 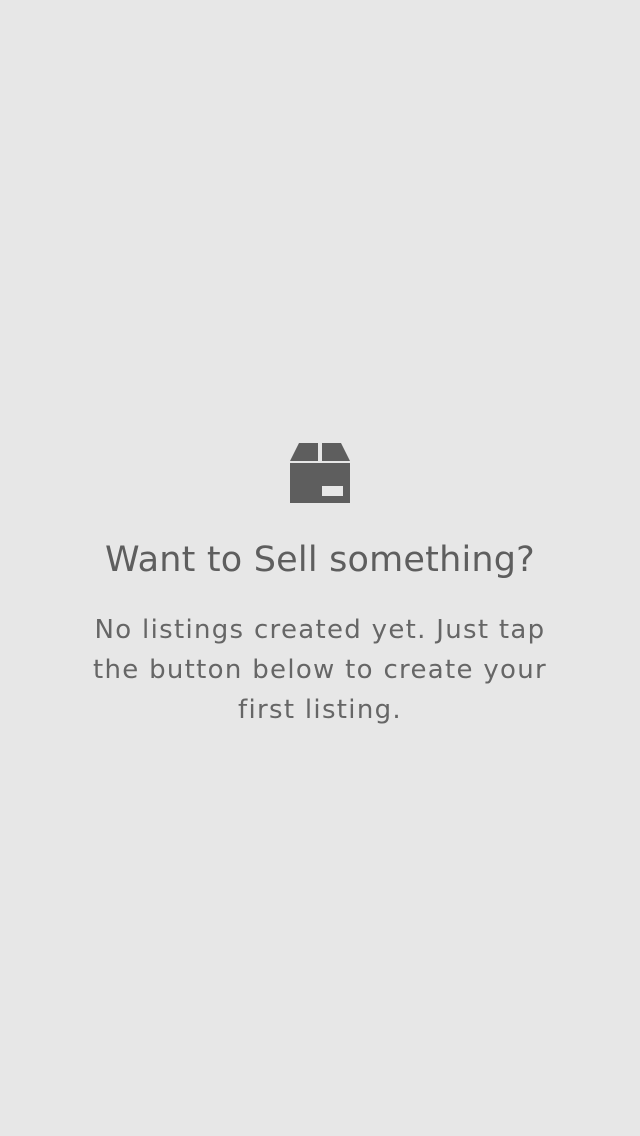 I want to click on package-box-icon, so click(x=320, y=473).